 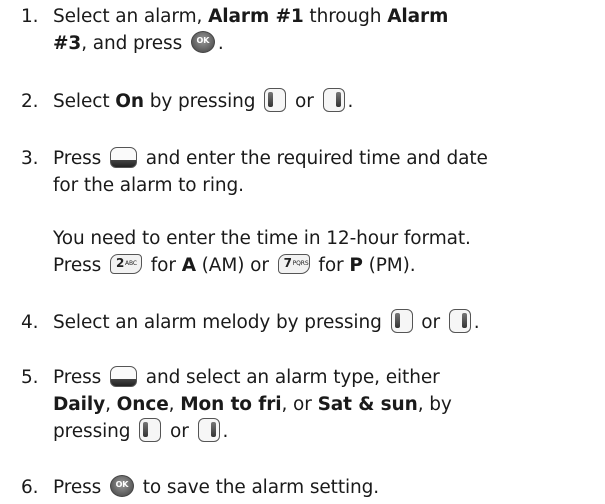 I want to click on key-7-icon: 7 PQRS, so click(x=293, y=264).